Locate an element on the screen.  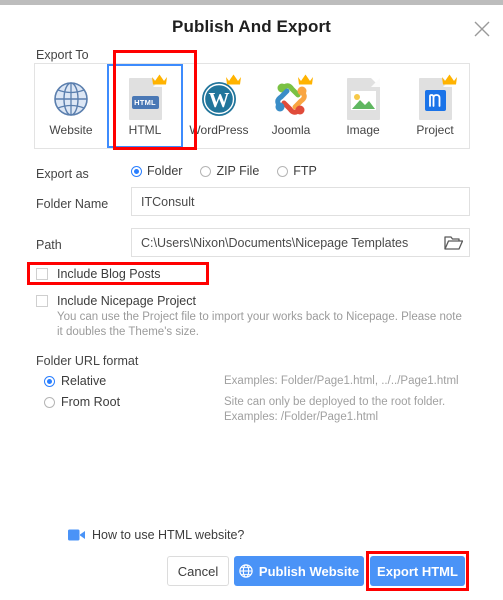
export-target-website: Website is located at coordinates (71, 106).